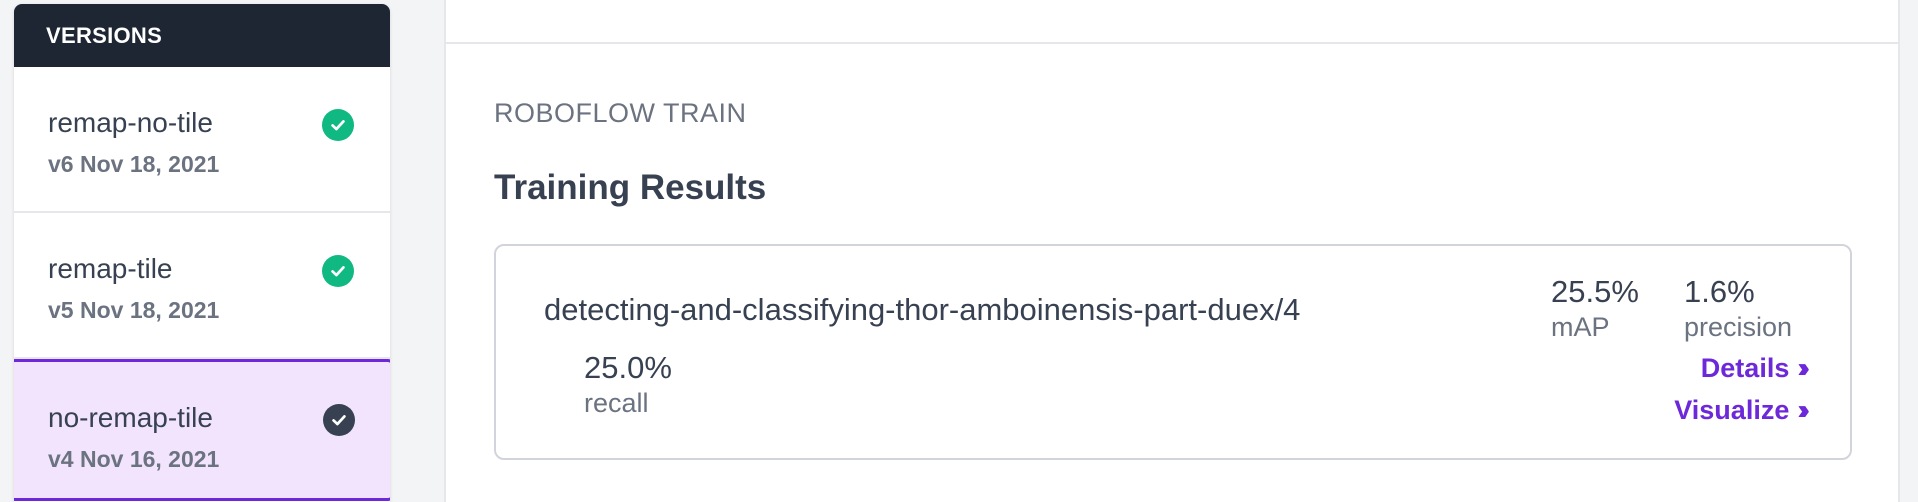 This screenshot has width=1918, height=502. I want to click on map-label: mAP, so click(1580, 327).